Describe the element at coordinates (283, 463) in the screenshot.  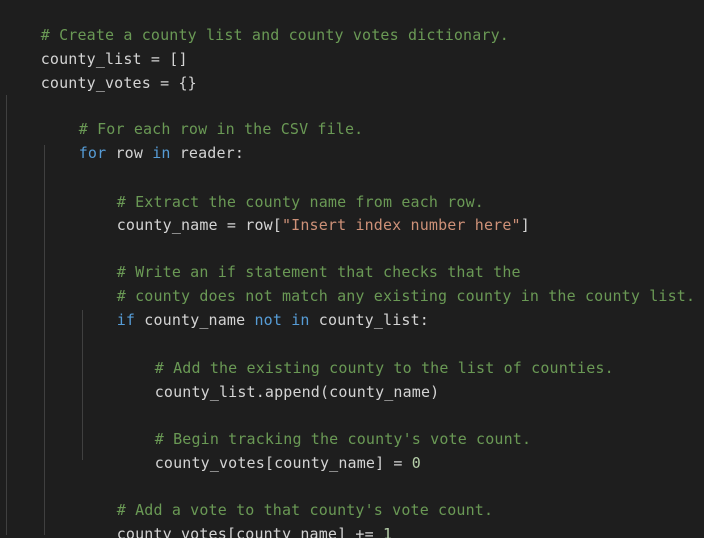
I see `code-token: county_votes[county_name] =` at that location.